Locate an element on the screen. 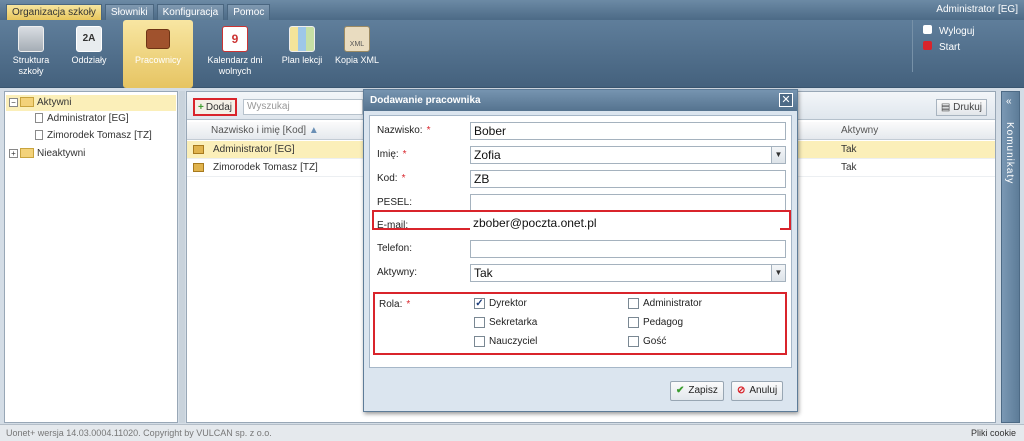 Image resolution: width=1024 pixels, height=441 pixels. tree-node-zimorodek: Zimorodek Tomasz [TZ] is located at coordinates (93, 136).